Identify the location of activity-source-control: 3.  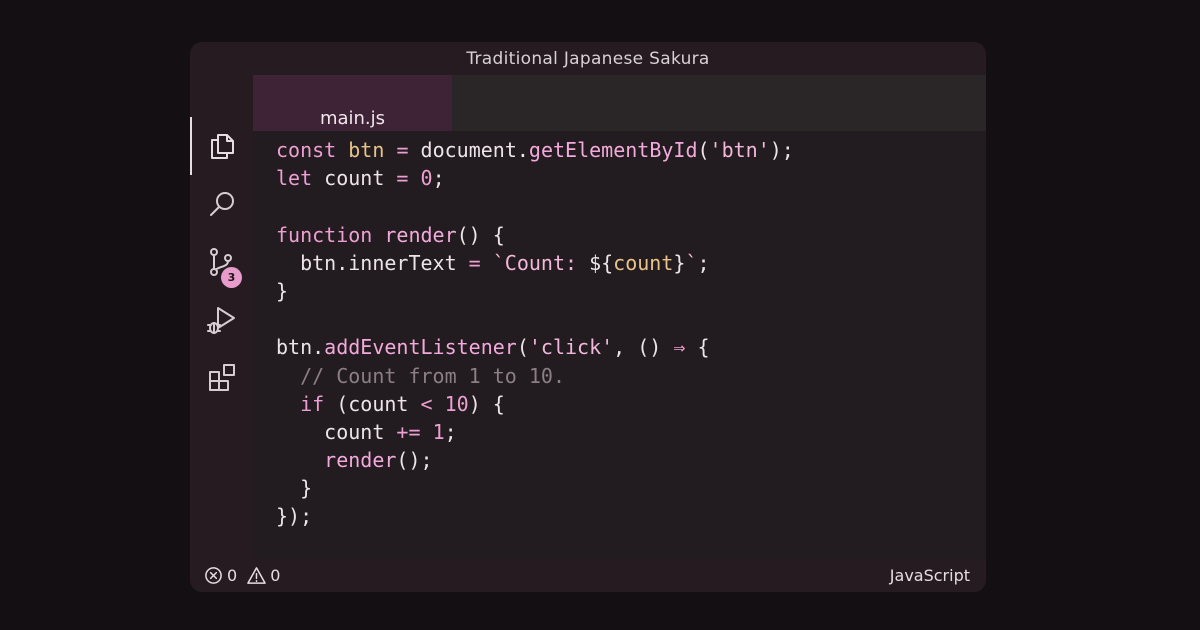
(221, 262).